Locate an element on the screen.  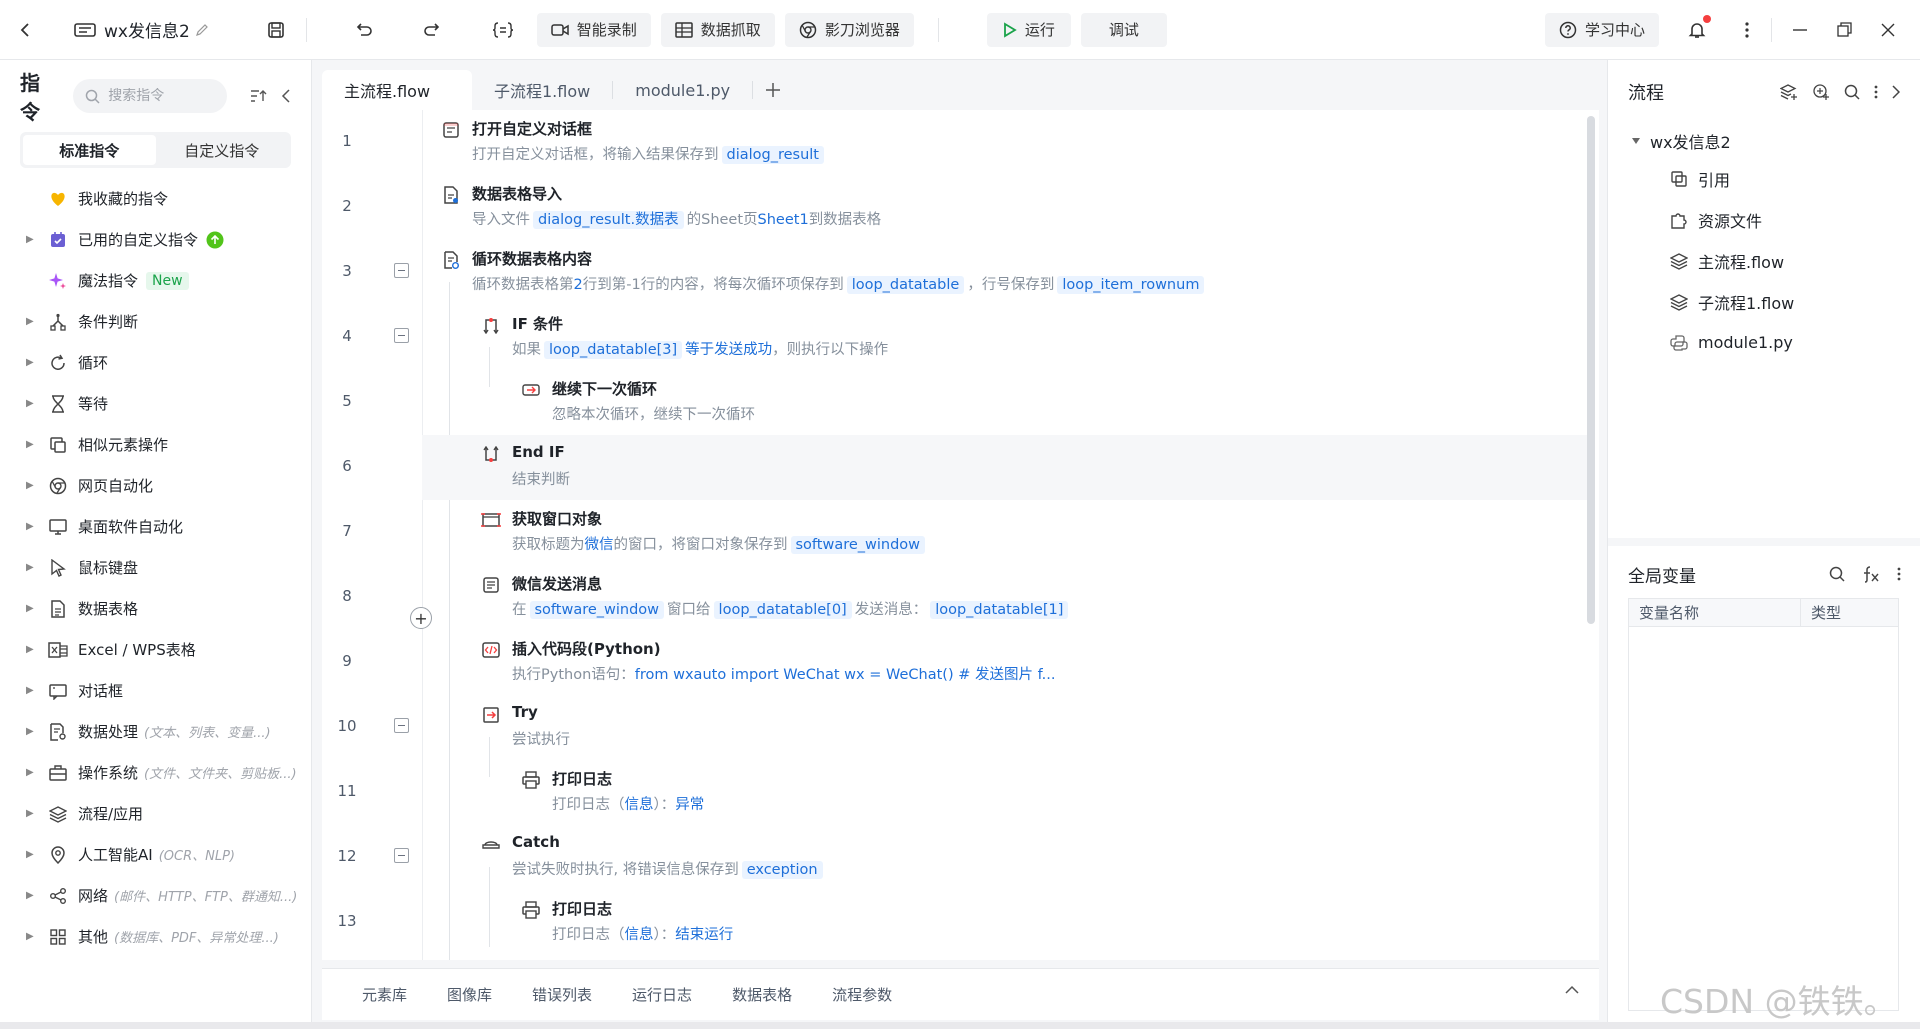
tab-main-flow: 主流程.flow is located at coordinates (397, 90).